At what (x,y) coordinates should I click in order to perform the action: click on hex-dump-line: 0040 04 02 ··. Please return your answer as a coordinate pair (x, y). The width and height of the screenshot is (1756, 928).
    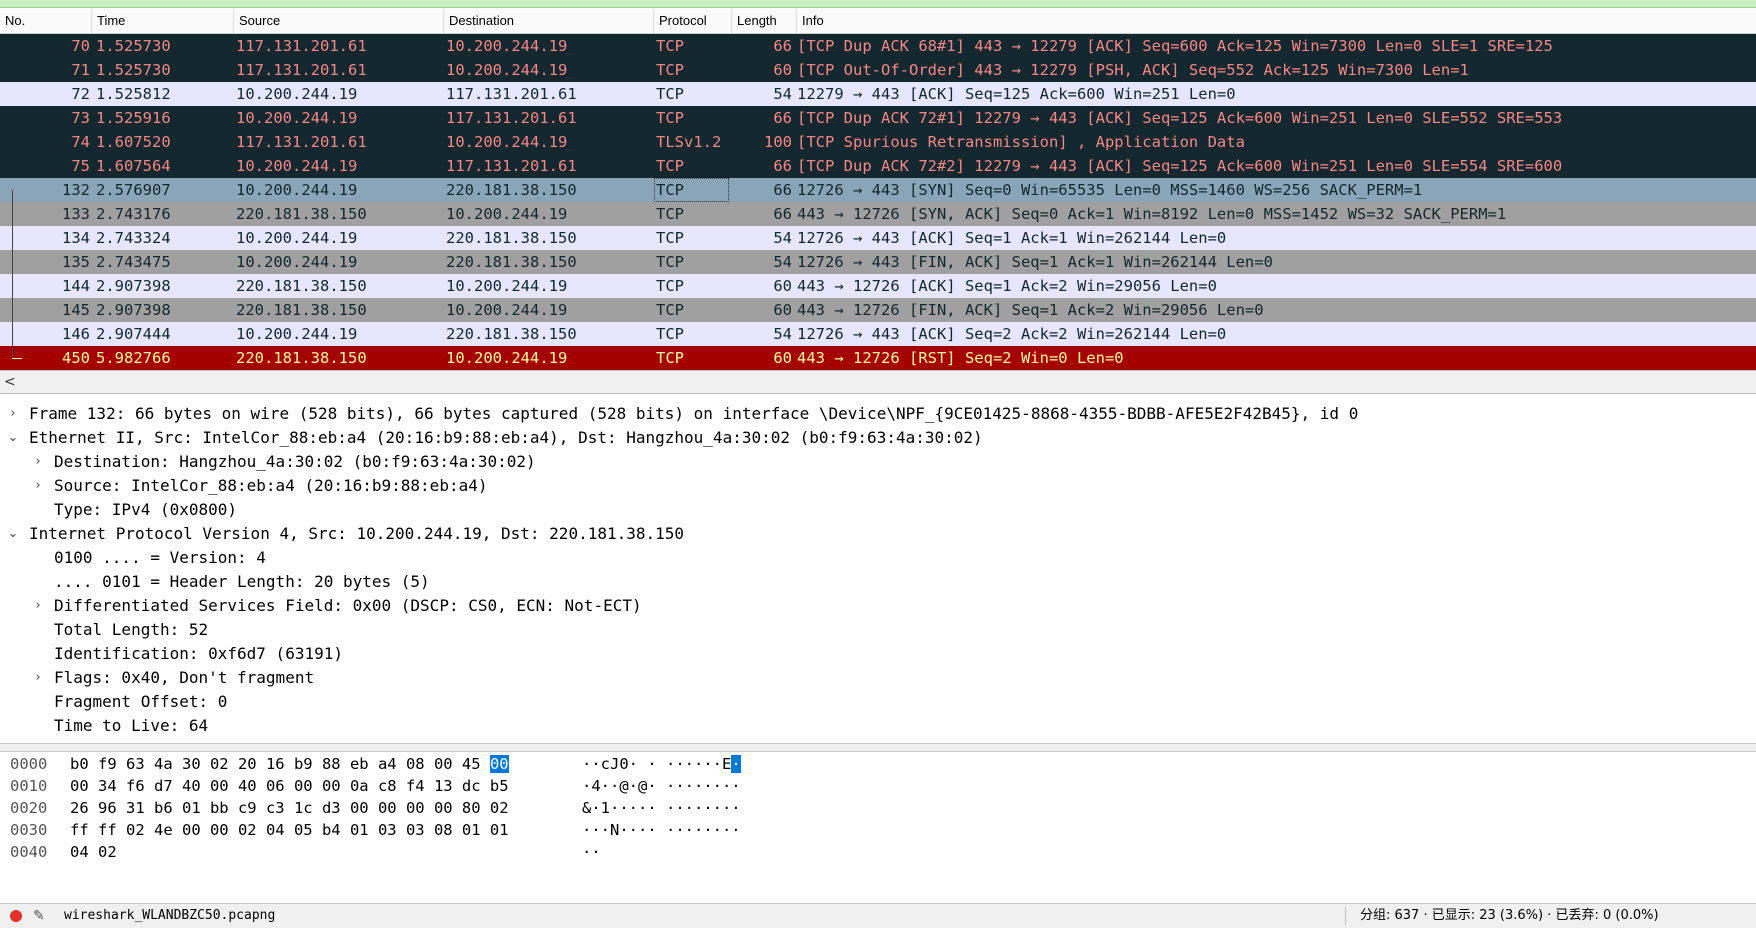
    Looking at the image, I should click on (878, 852).